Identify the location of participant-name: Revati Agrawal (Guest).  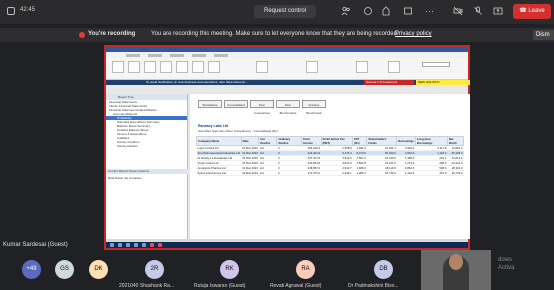
(296, 286).